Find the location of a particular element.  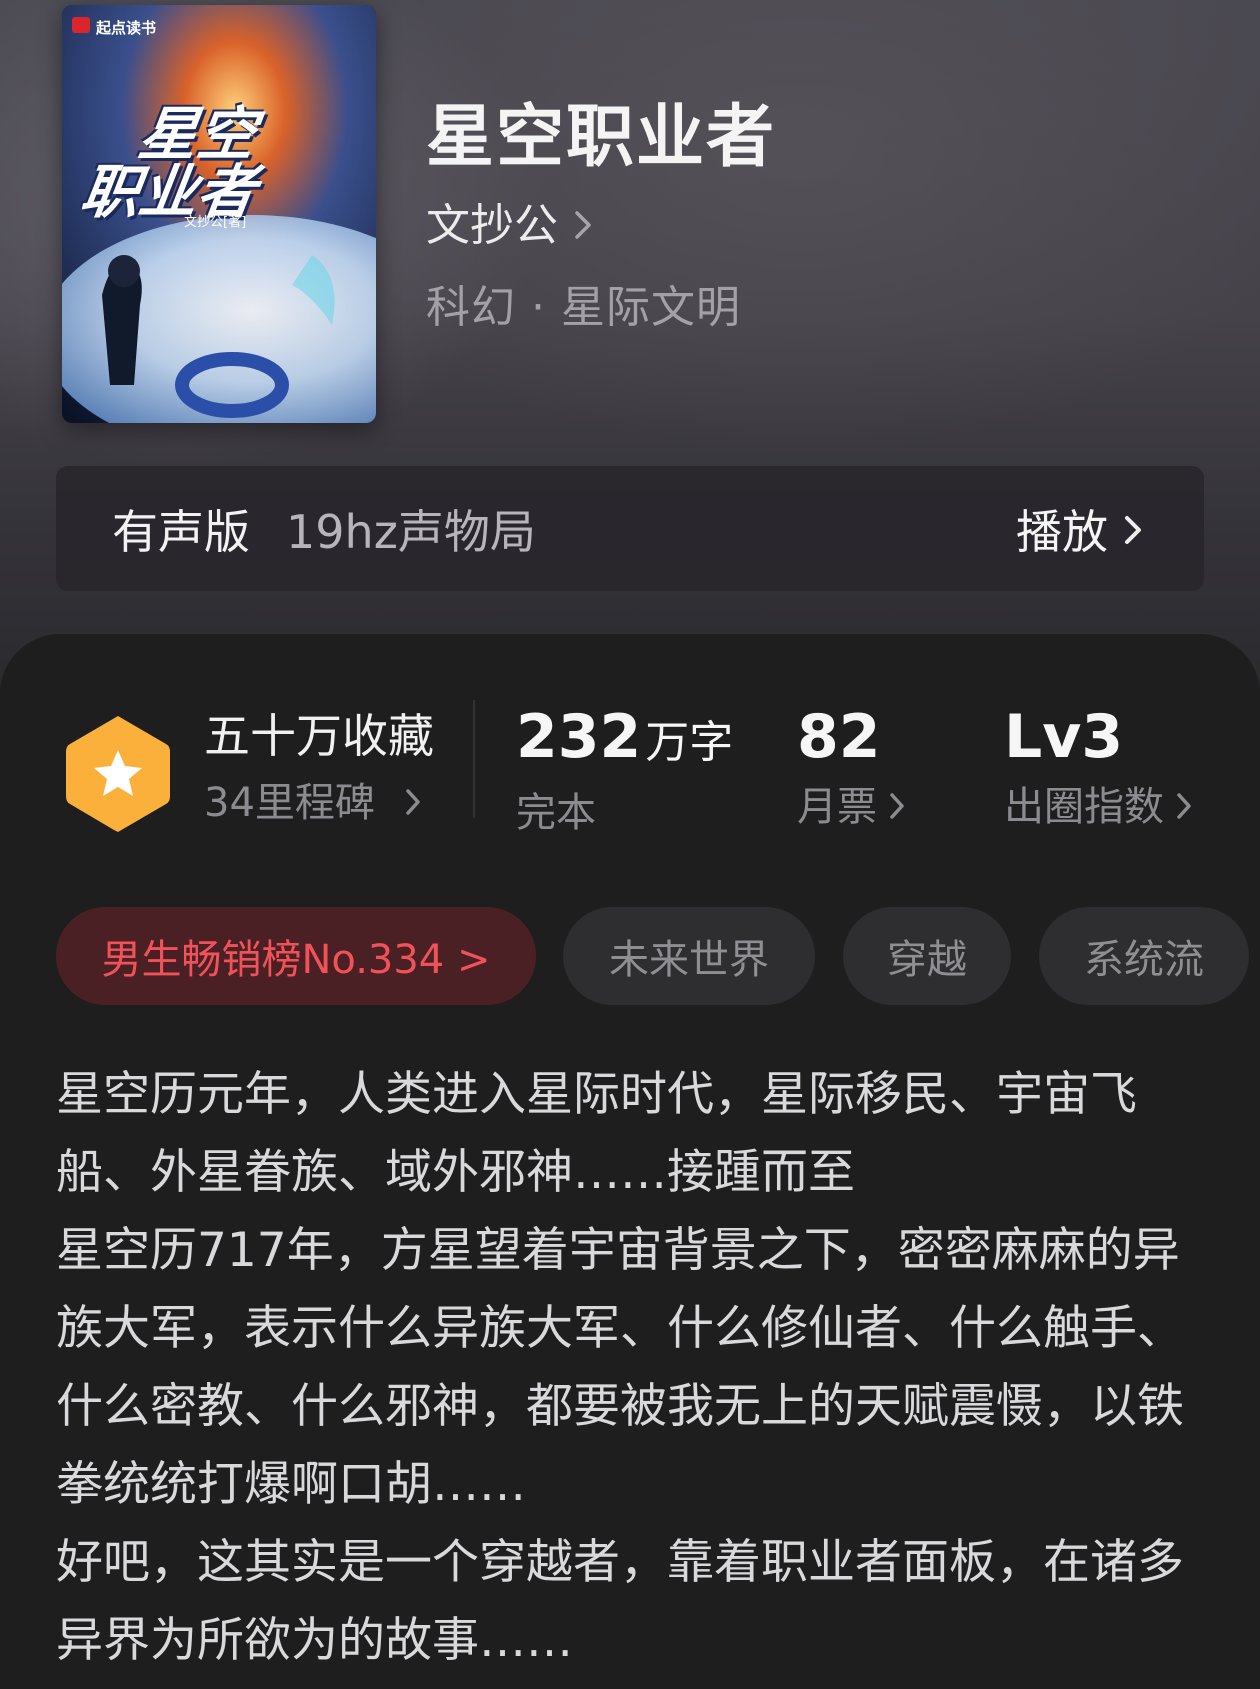

author-link: 文抄公 is located at coordinates (509, 226).